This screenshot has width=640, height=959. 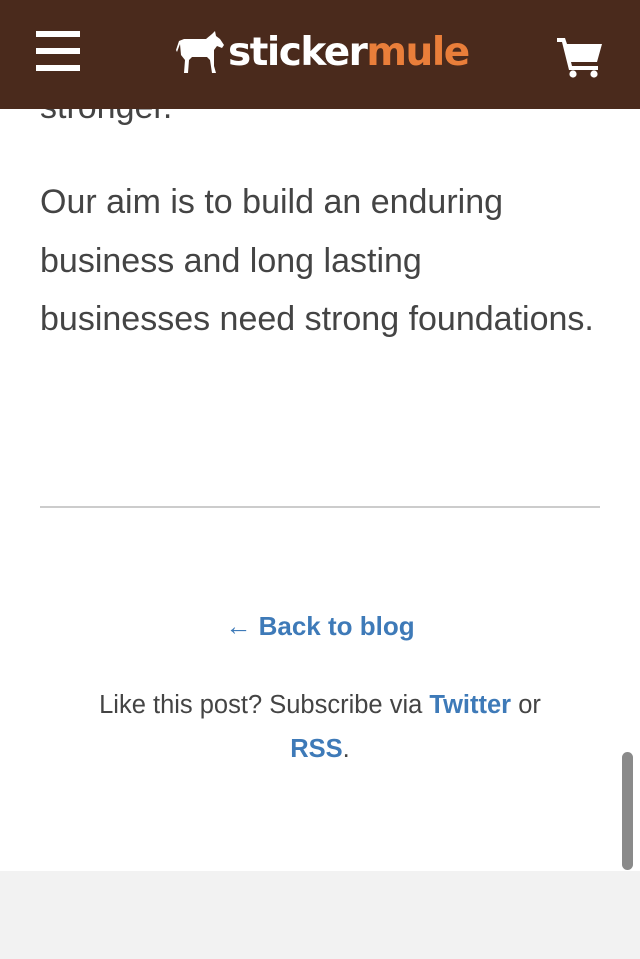 I want to click on page-footer, so click(x=320, y=915).